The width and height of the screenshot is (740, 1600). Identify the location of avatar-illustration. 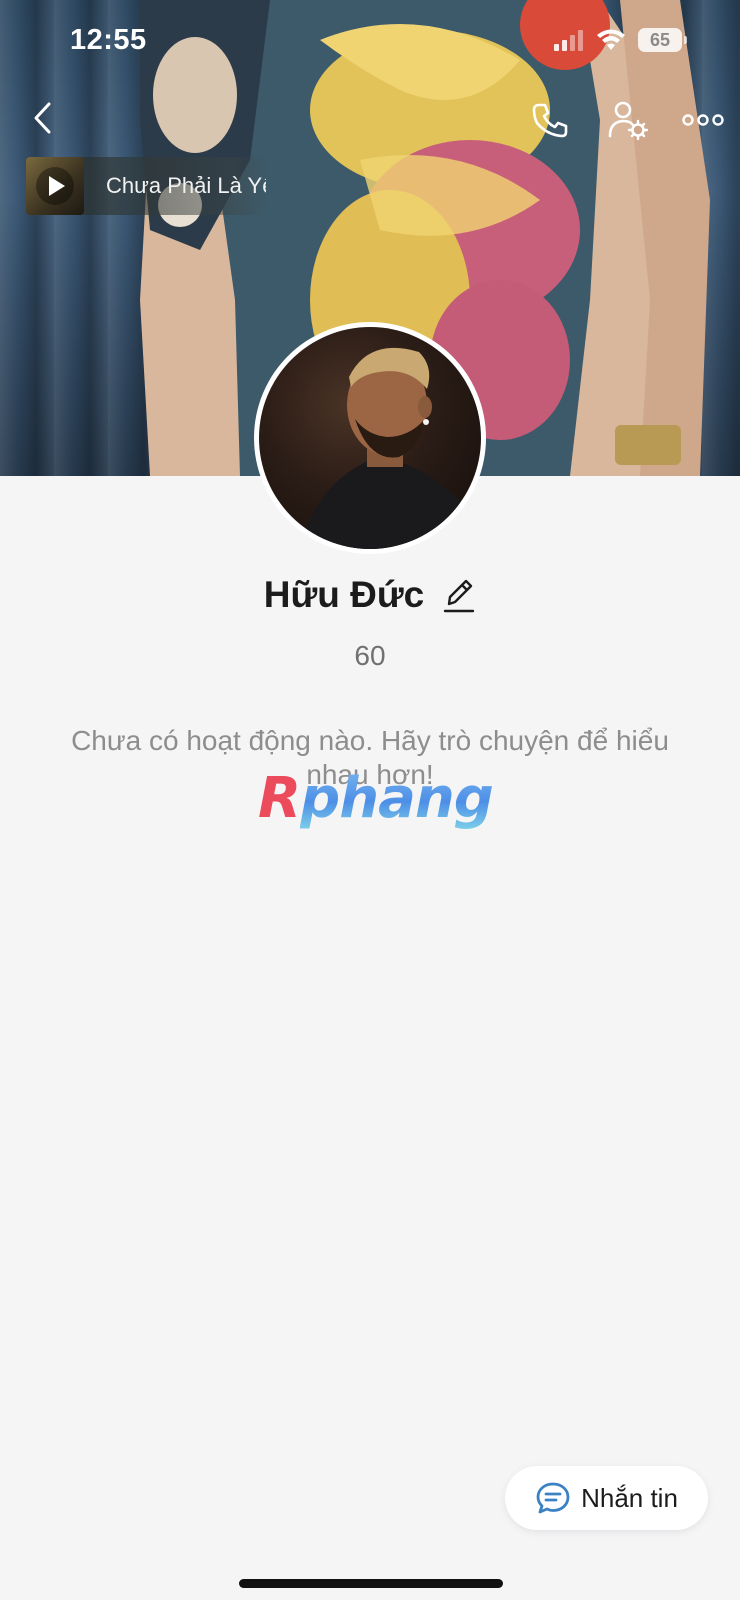
(390, 448).